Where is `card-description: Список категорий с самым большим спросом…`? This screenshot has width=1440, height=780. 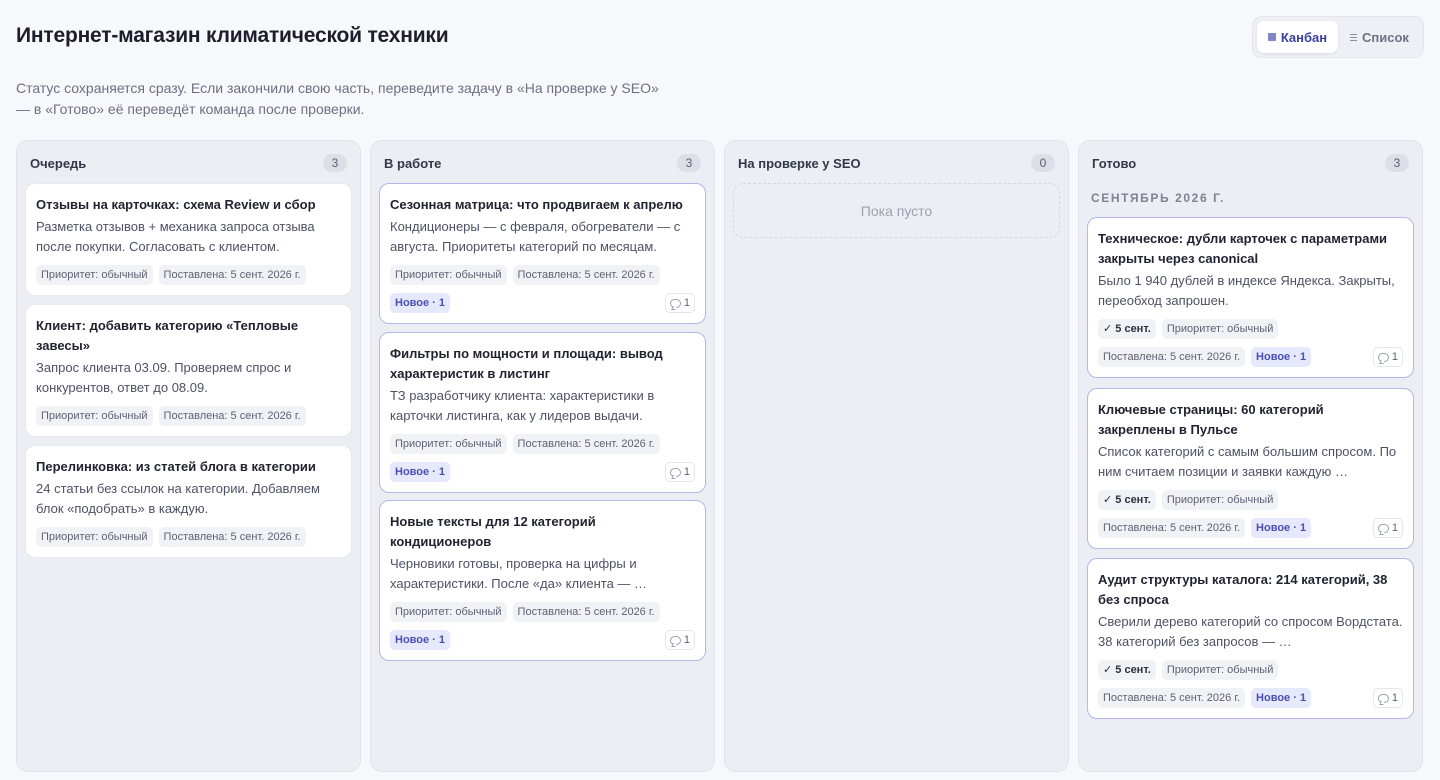 card-description: Список категорий с самым большим спросом… is located at coordinates (1247, 461).